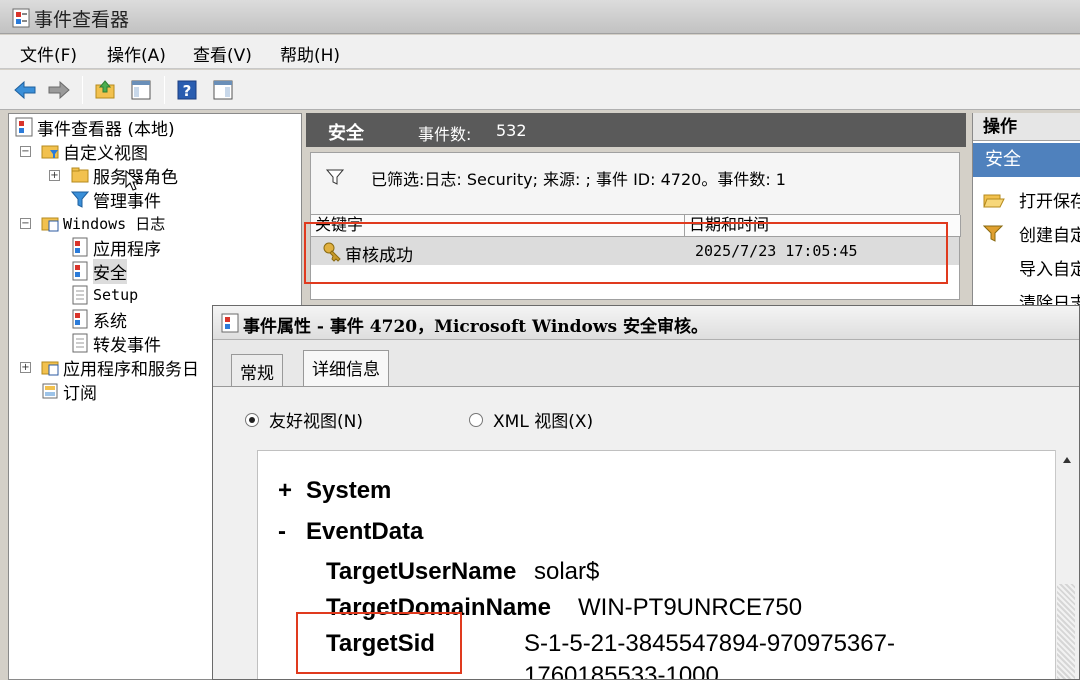 Image resolution: width=1080 pixels, height=680 pixels. I want to click on tree-item-custom-views: 自定义视图, so click(94, 151).